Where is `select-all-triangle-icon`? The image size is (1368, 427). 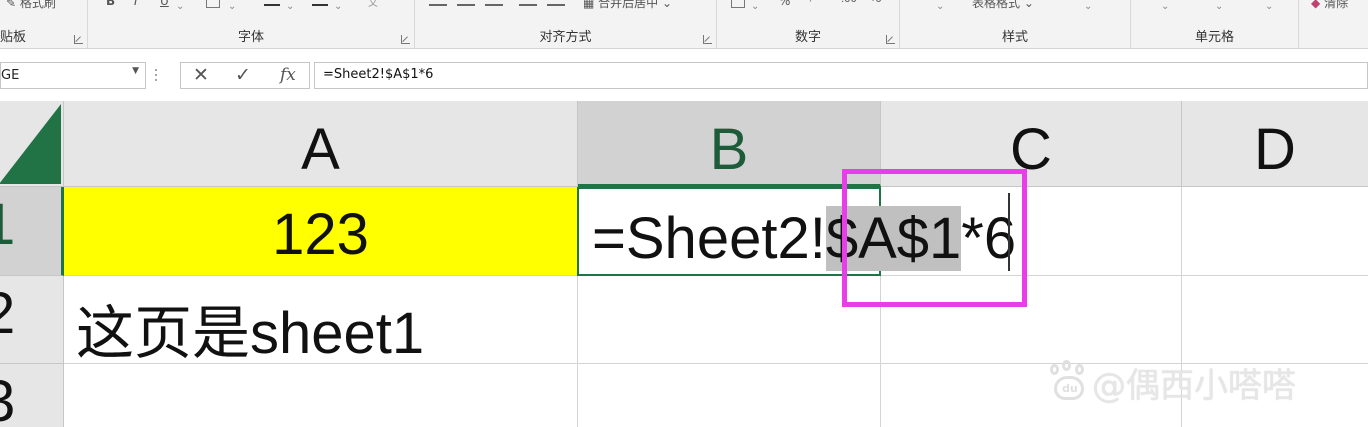 select-all-triangle-icon is located at coordinates (30, 144).